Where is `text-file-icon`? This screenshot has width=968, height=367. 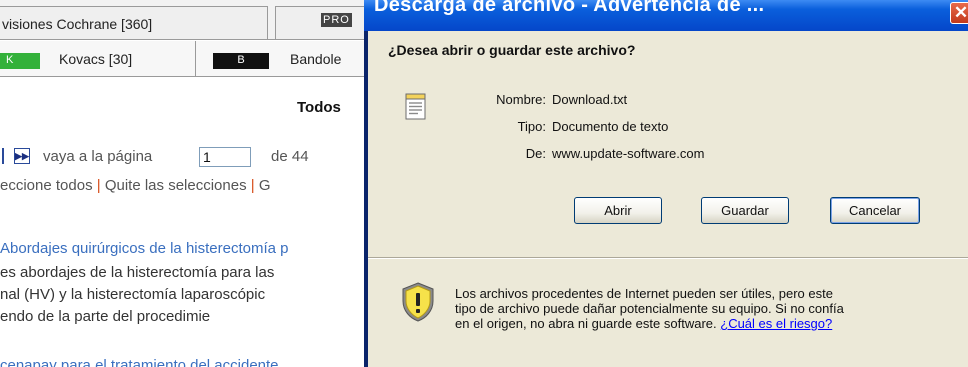 text-file-icon is located at coordinates (415, 106).